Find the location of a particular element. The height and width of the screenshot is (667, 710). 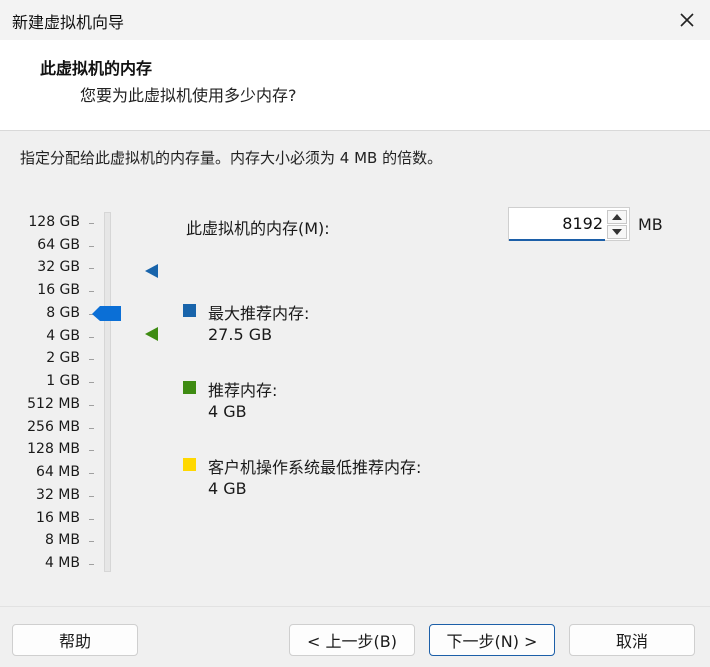

scale-label: 8 MB is located at coordinates (62, 540).